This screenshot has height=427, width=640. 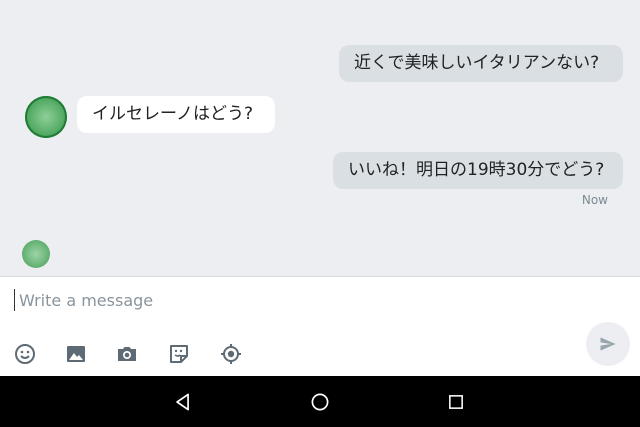 I want to click on send-icon, so click(x=608, y=344).